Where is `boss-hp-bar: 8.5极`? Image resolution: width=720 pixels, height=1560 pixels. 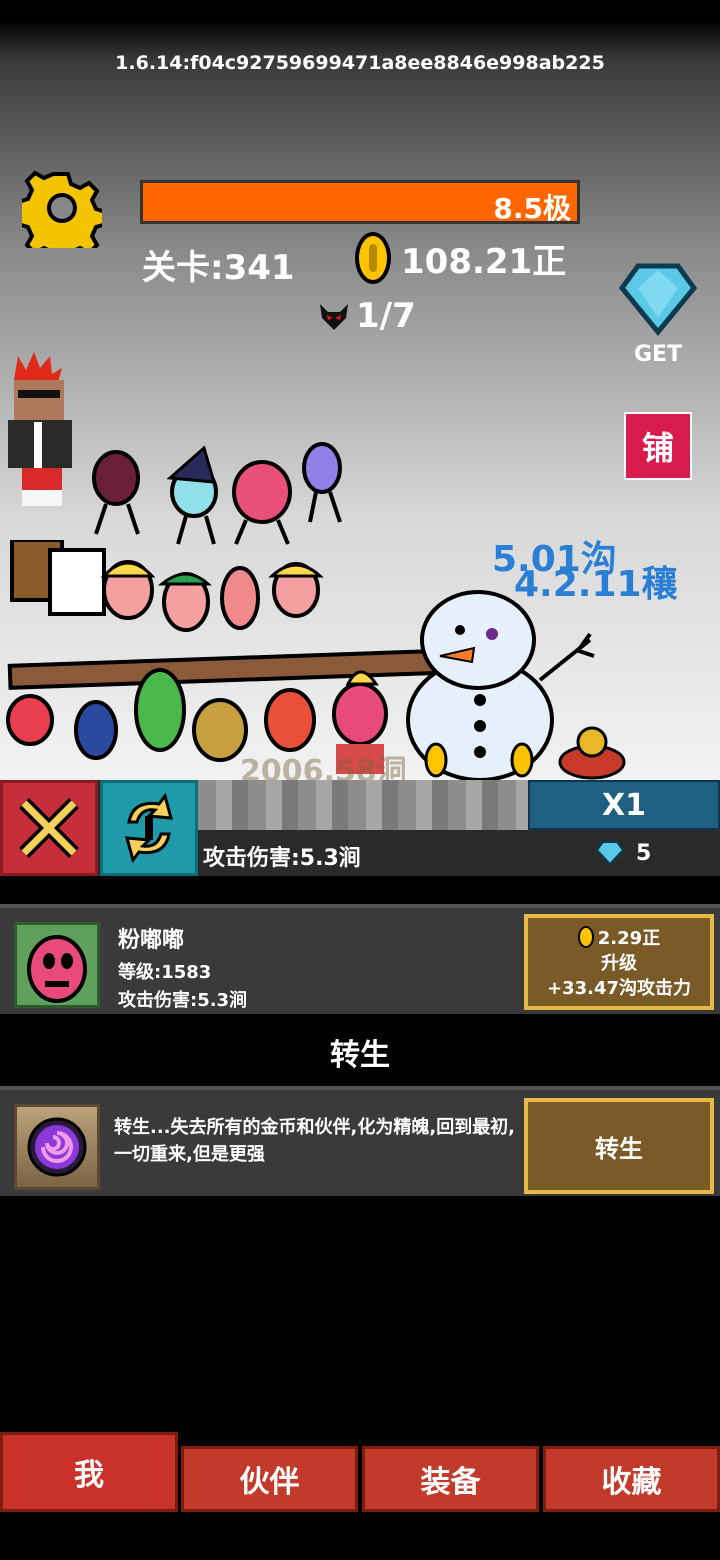
boss-hp-bar: 8.5极 is located at coordinates (360, 202).